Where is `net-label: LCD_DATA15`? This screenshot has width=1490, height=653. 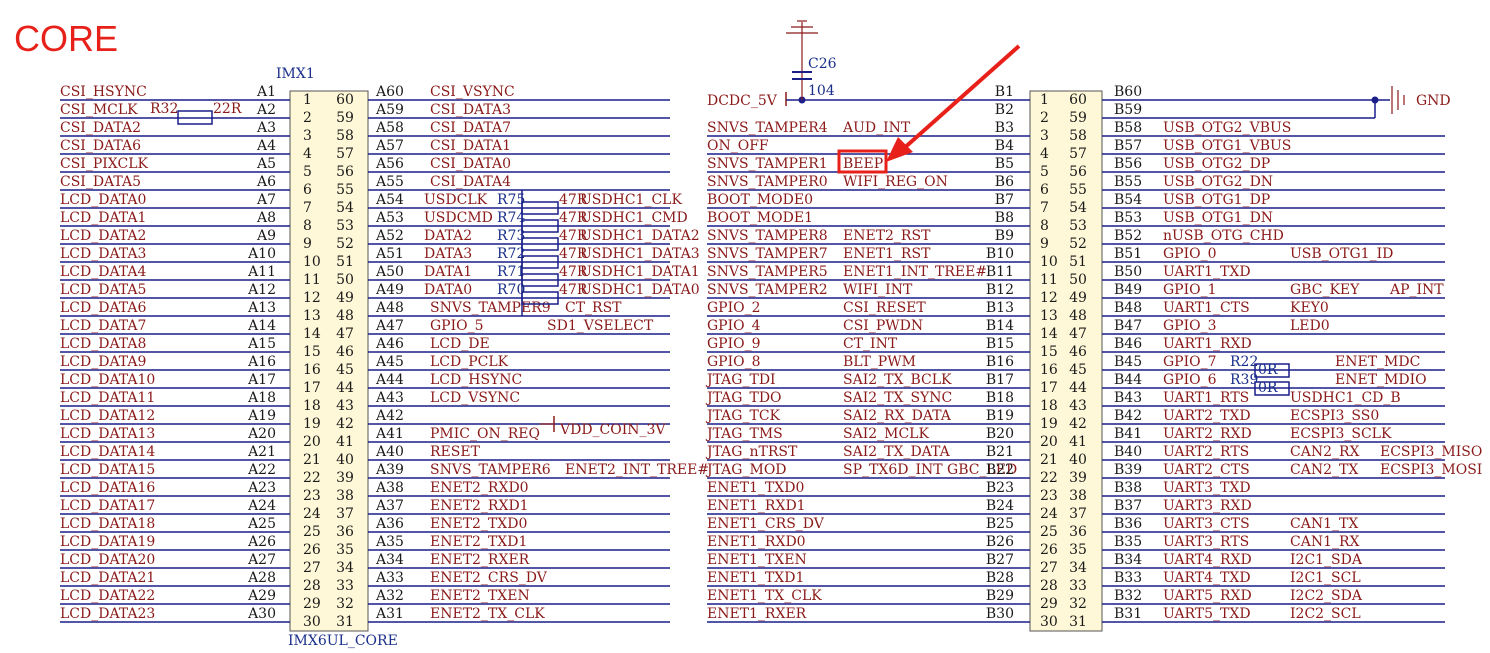
net-label: LCD_DATA15 is located at coordinates (107, 470).